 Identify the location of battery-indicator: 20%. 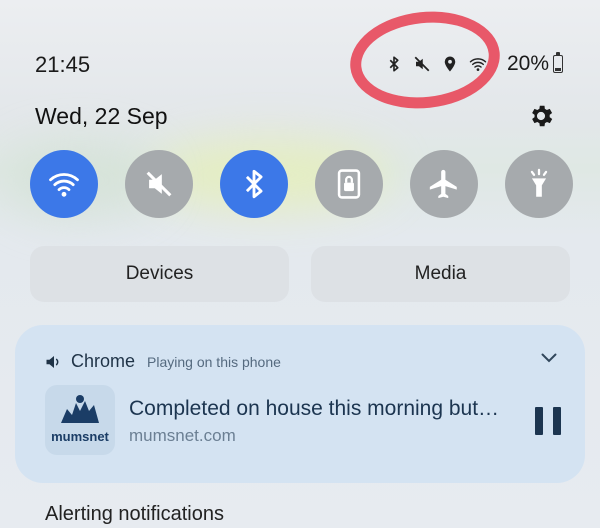
(535, 64).